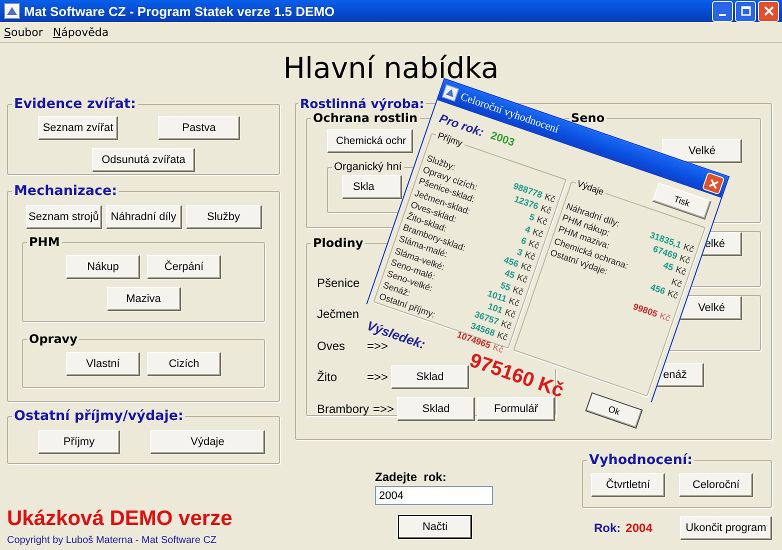  Describe the element at coordinates (338, 314) in the screenshot. I see `crop-label: Ječmen` at that location.